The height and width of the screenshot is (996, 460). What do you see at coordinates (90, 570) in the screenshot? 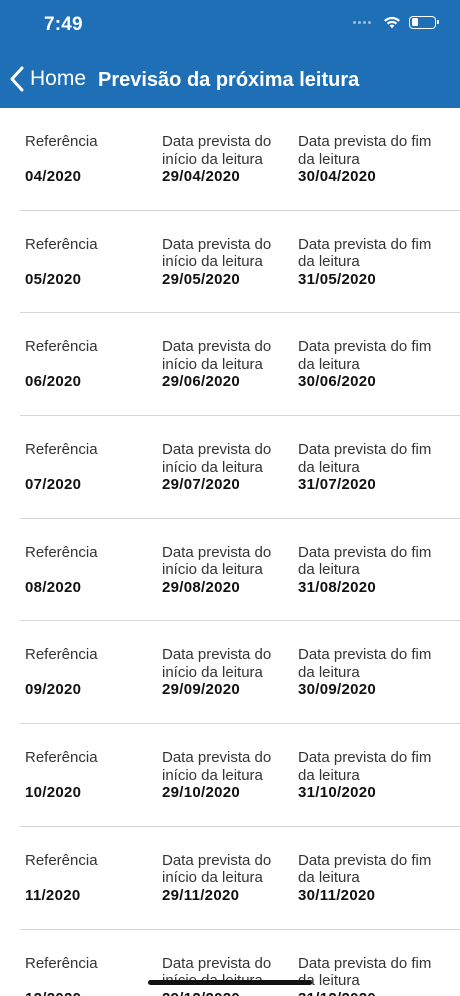
I see `reference-column: Referência 08/2020` at bounding box center [90, 570].